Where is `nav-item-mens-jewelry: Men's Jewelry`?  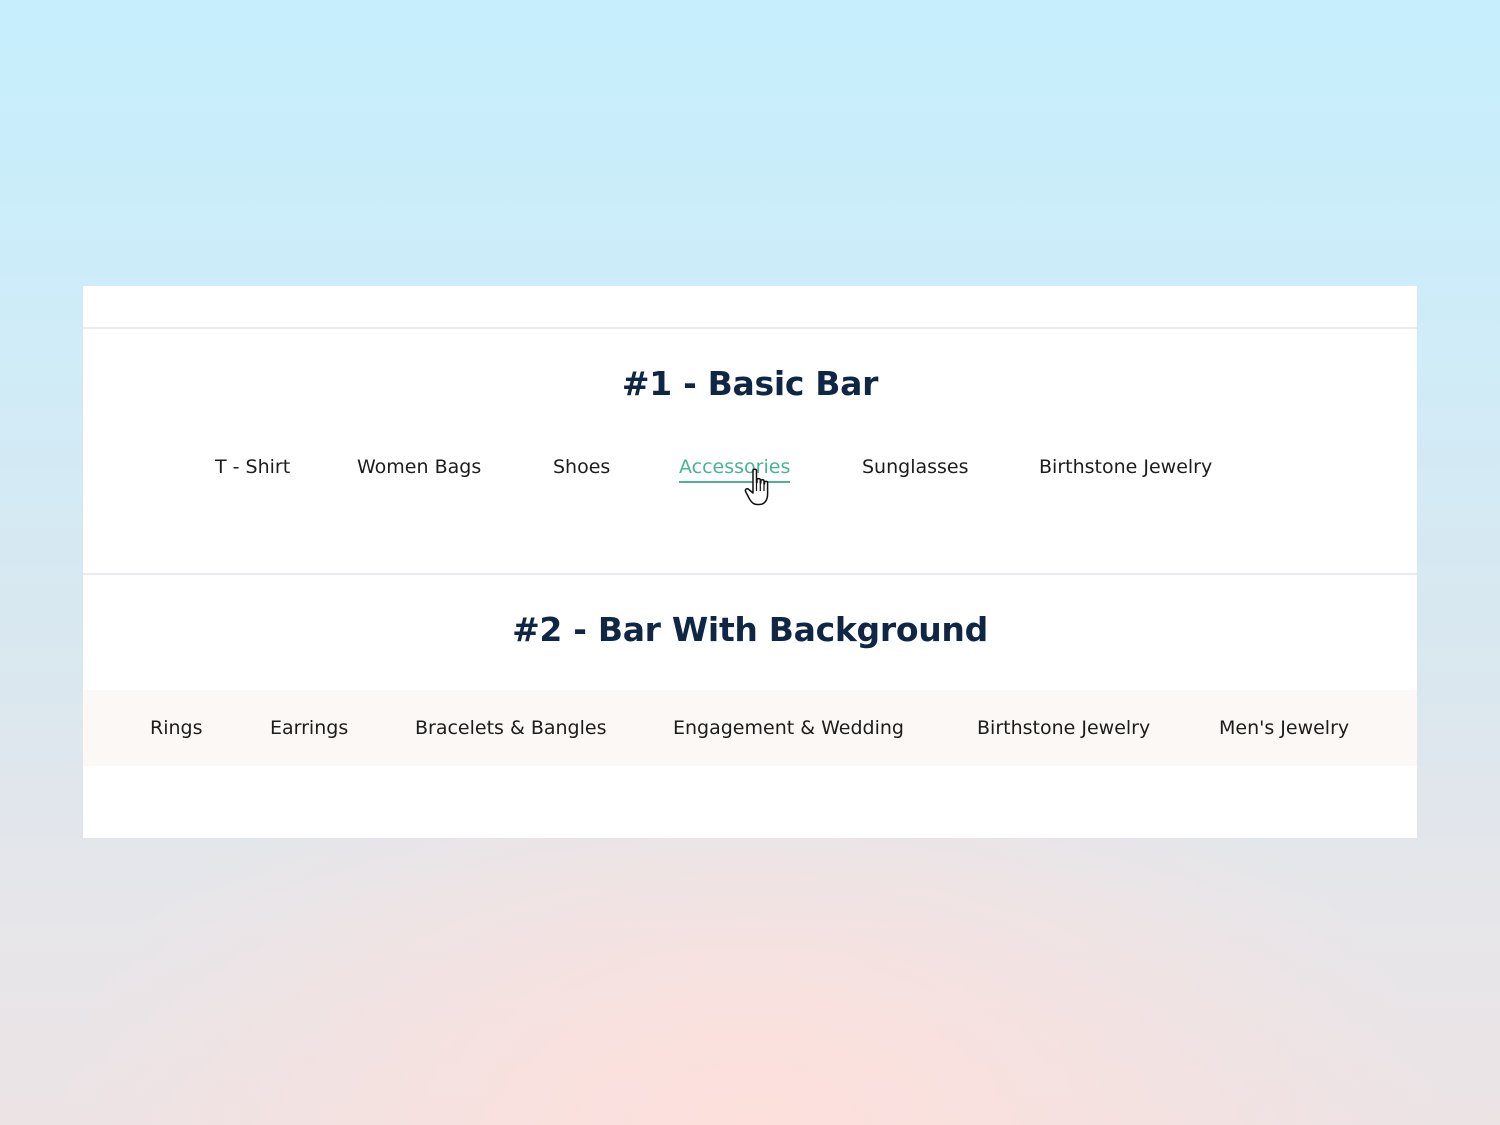
nav-item-mens-jewelry: Men's Jewelry is located at coordinates (1284, 728).